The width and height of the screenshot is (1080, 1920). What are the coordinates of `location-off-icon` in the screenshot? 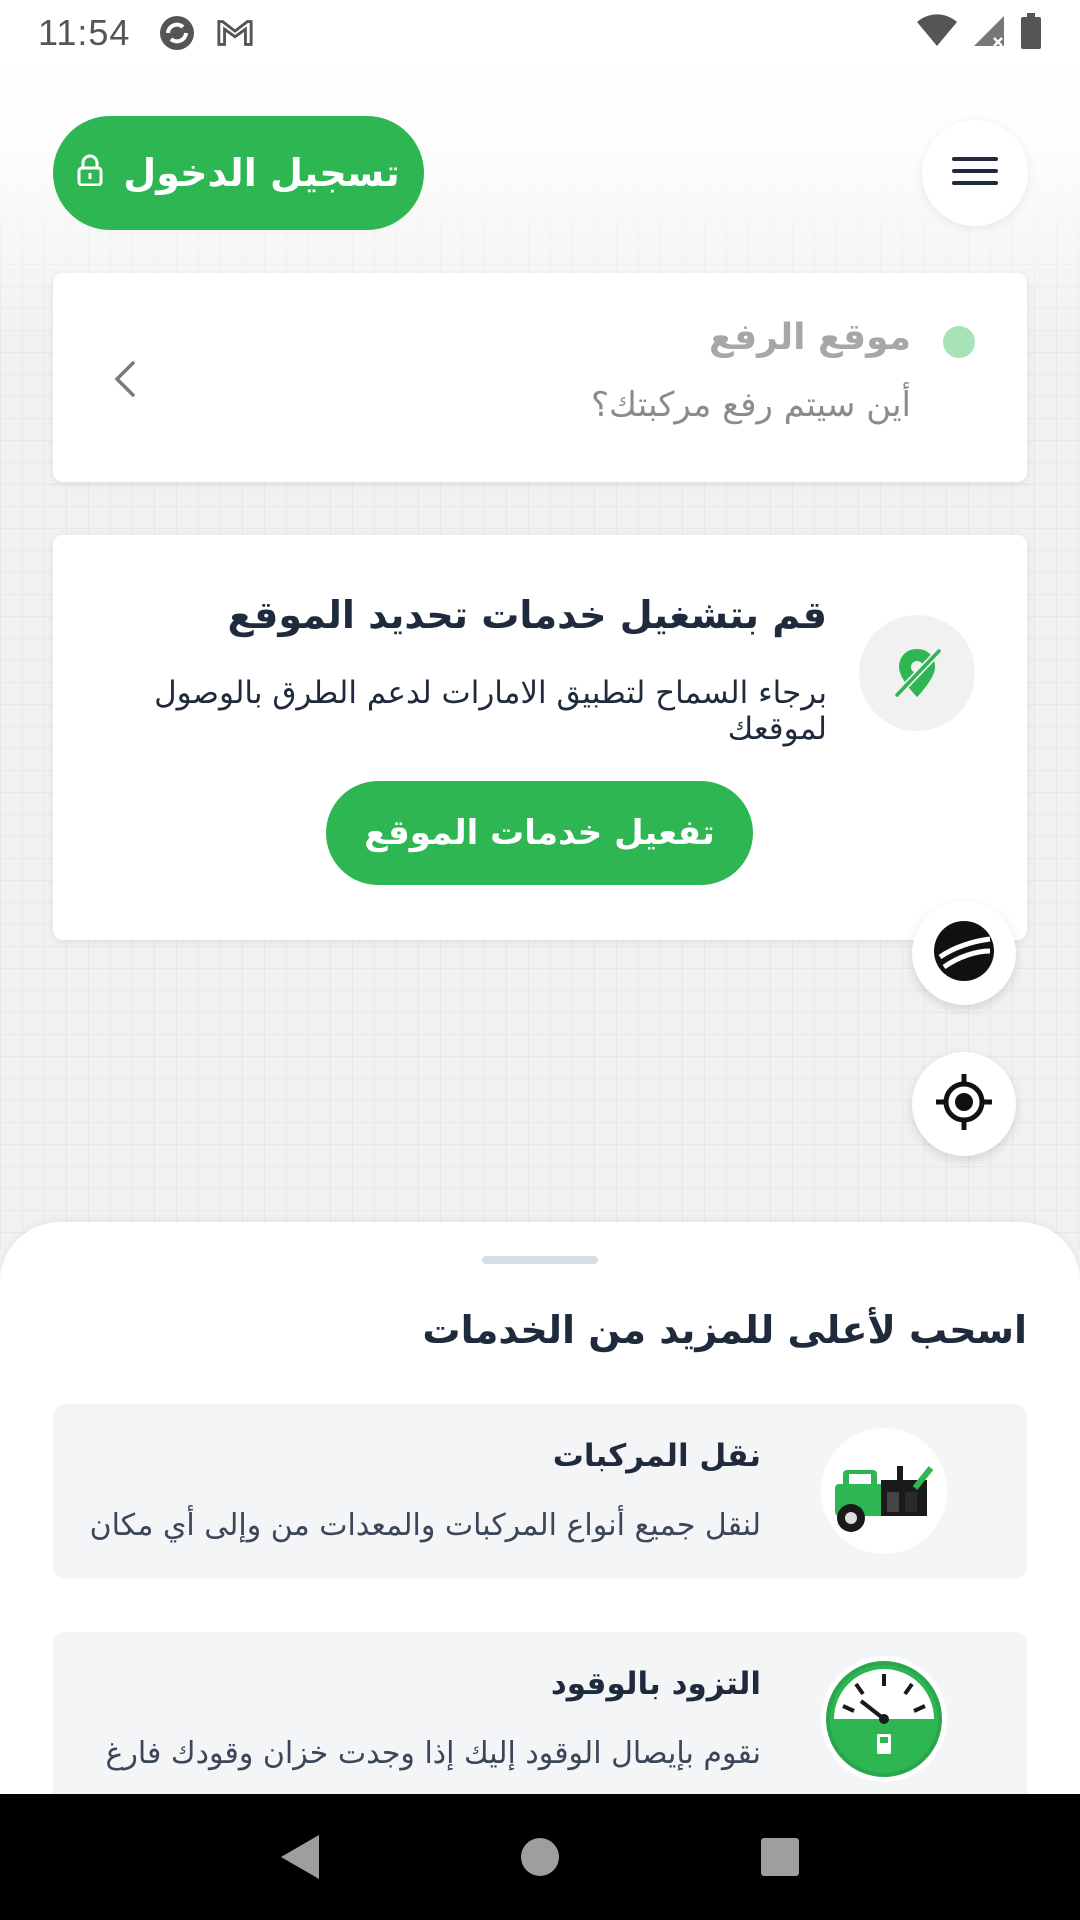 It's located at (917, 673).